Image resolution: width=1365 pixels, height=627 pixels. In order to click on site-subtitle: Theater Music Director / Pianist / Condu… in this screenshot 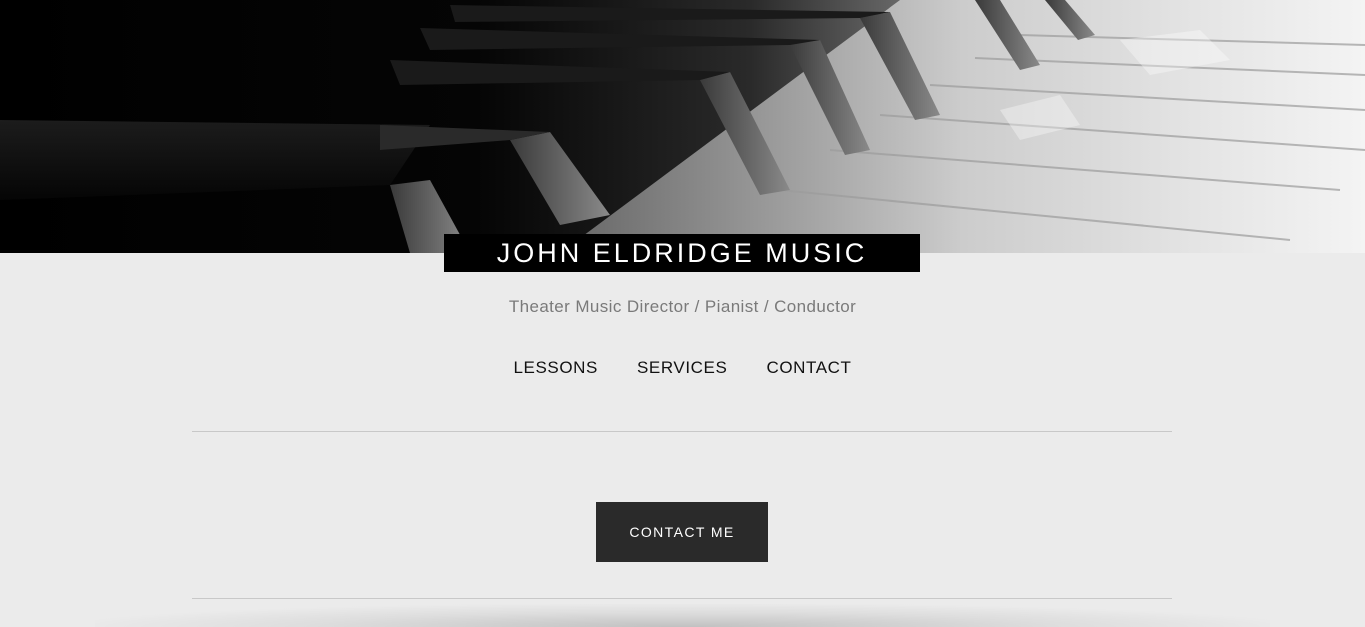, I will do `click(682, 306)`.